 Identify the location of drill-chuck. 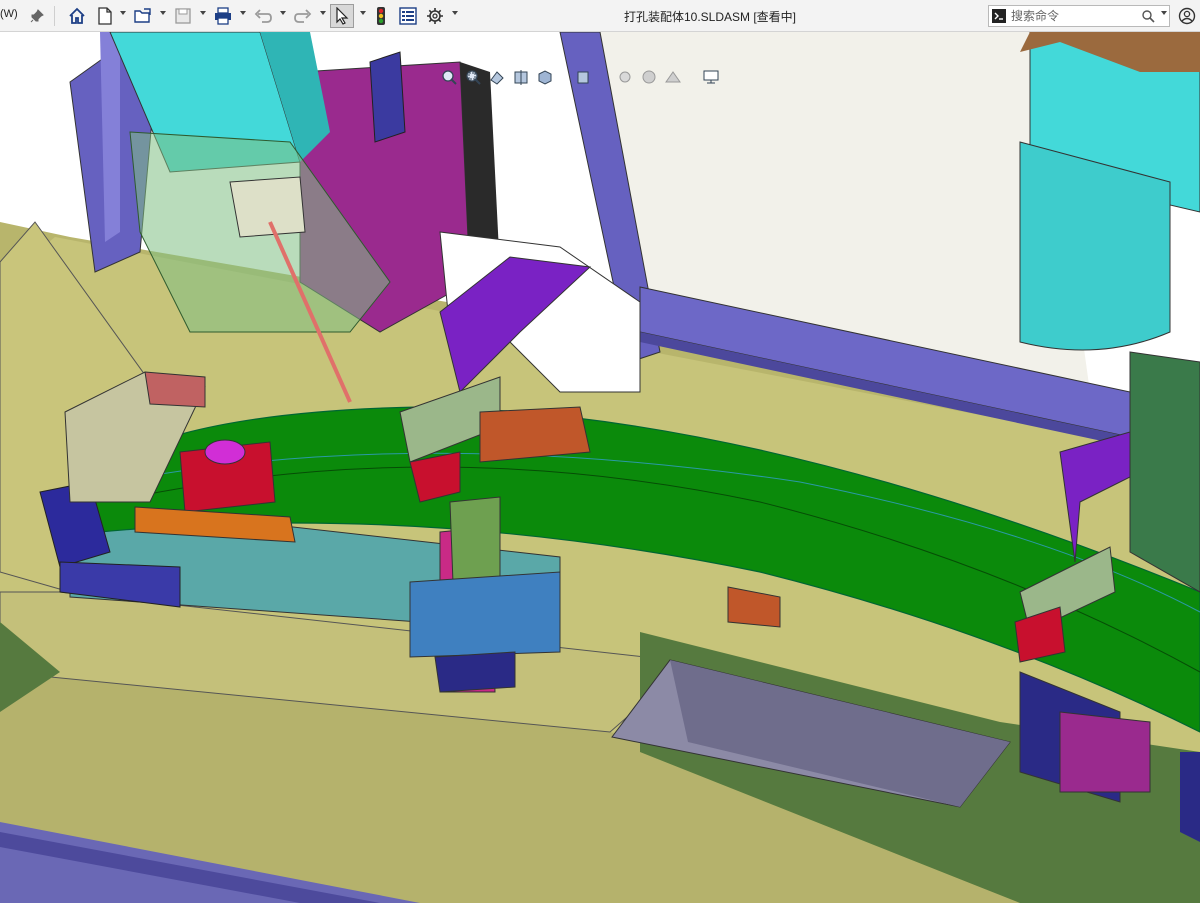
(267, 207).